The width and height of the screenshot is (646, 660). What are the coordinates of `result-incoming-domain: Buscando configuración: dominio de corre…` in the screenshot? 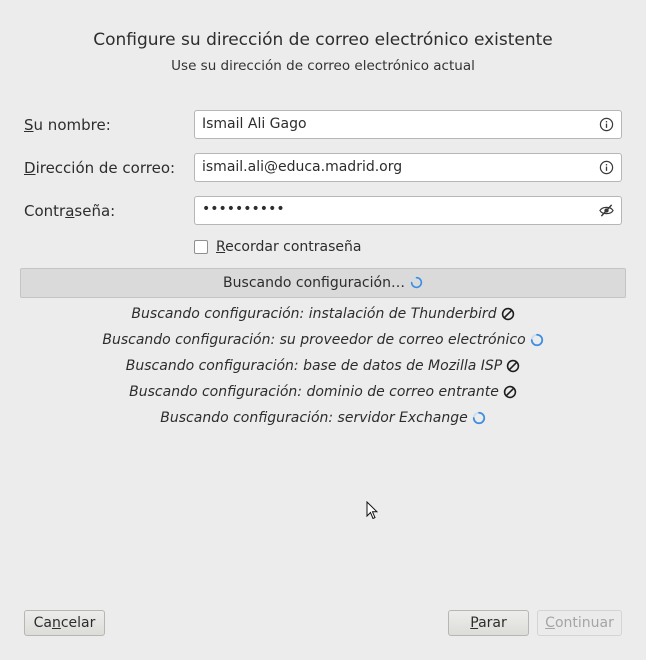 It's located at (323, 396).